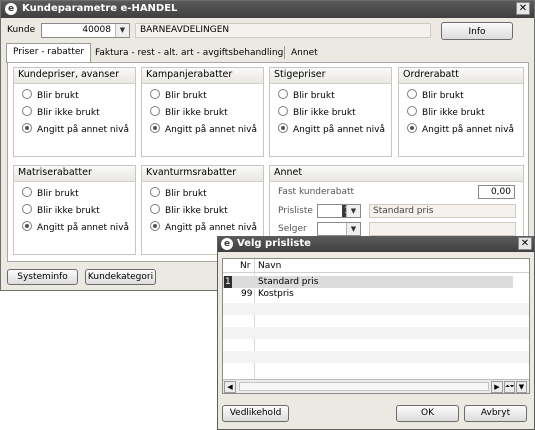  Describe the element at coordinates (496, 192) in the screenshot. I see `fixed-discount-input: 0,00` at that location.